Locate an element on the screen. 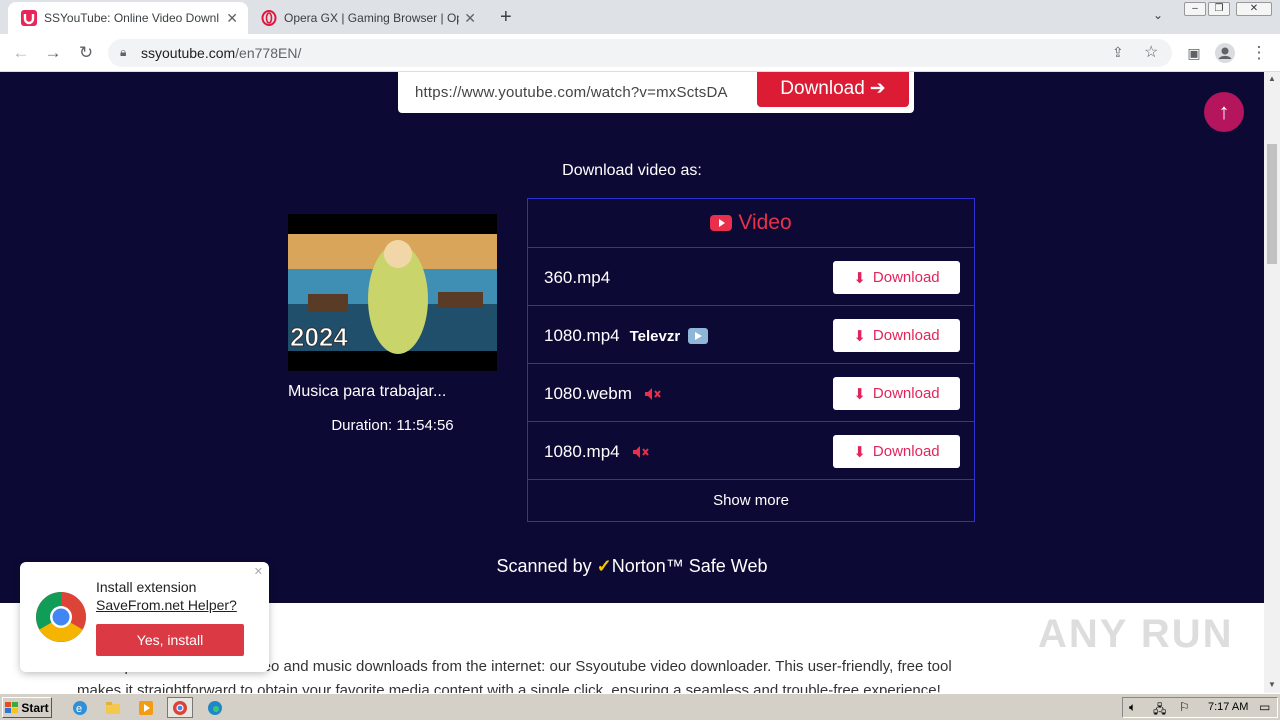 This screenshot has height=723, width=1280. ie-icon: e is located at coordinates (80, 708).